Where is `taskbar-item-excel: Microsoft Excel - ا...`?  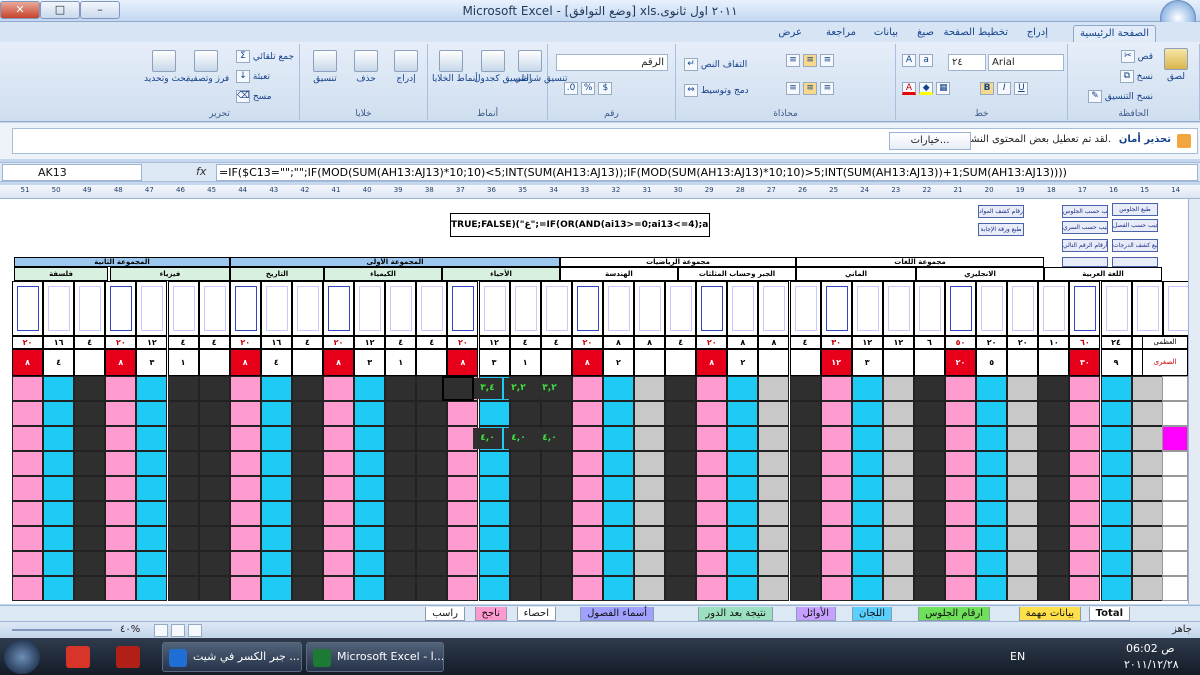
taskbar-item-excel: Microsoft Excel - ا... is located at coordinates (375, 657).